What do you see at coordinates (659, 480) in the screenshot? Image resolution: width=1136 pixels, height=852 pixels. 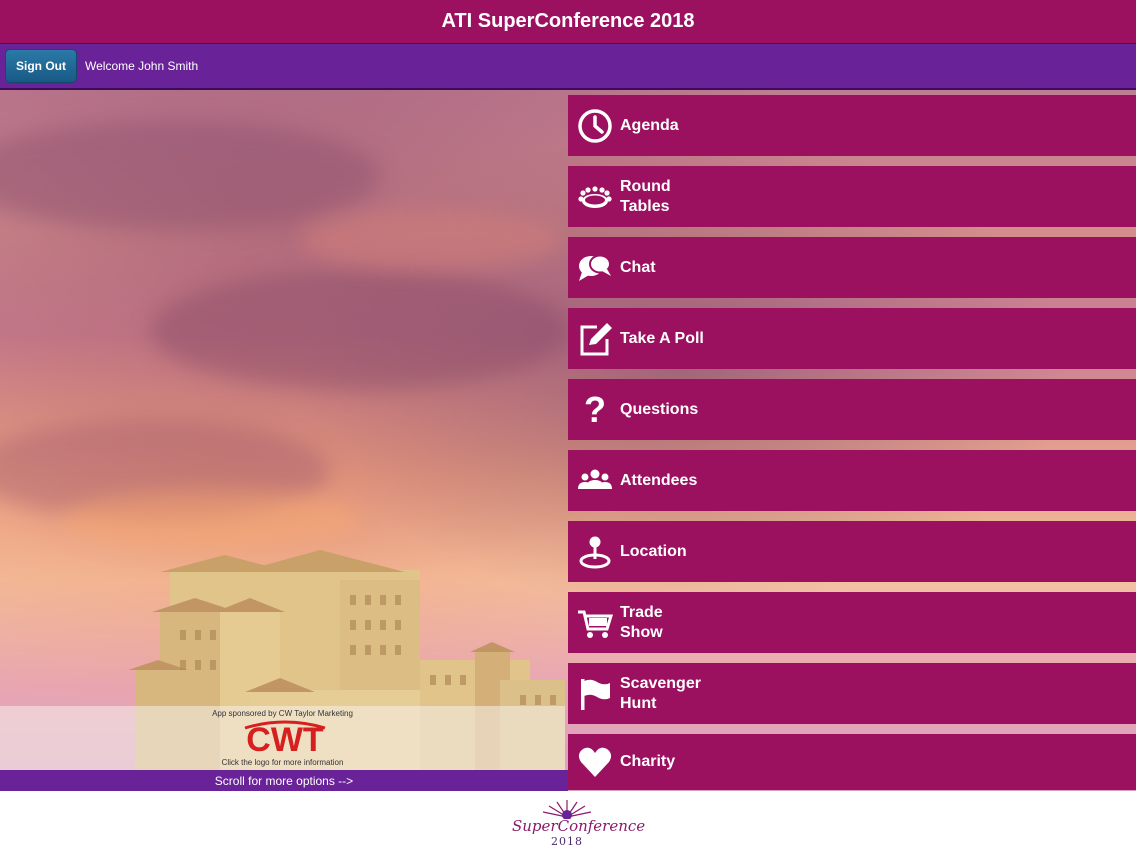 I see `menu-item-label: Attendees` at bounding box center [659, 480].